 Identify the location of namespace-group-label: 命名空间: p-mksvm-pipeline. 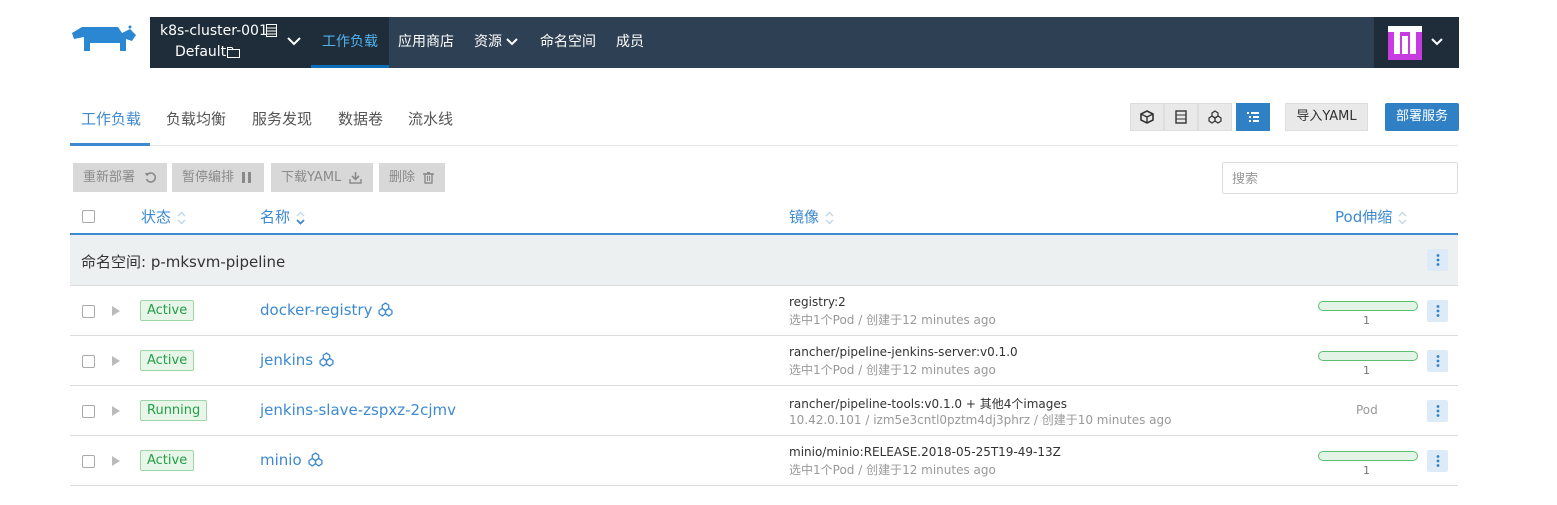
(183, 262).